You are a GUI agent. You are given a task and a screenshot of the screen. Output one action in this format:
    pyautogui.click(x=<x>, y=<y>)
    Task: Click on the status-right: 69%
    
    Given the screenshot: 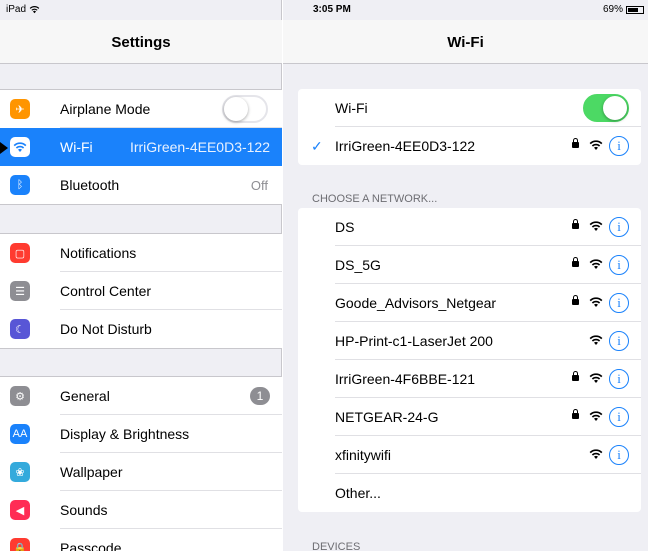 What is the action you would take?
    pyautogui.click(x=623, y=9)
    